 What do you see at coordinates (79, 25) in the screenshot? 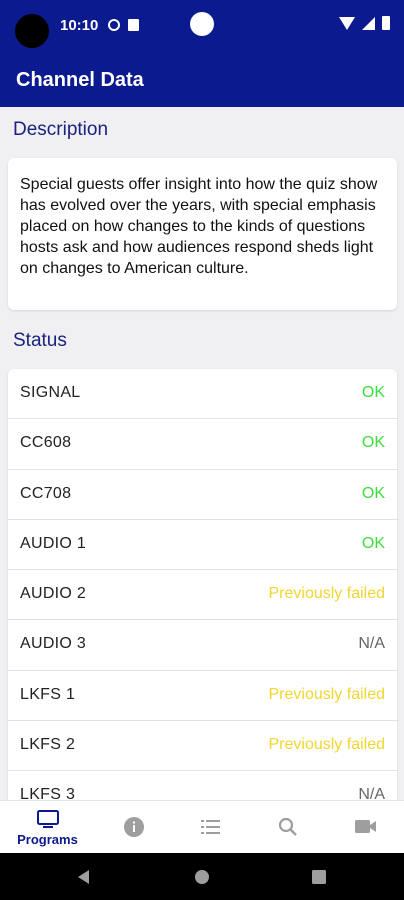
I see `status-time: 10:10` at bounding box center [79, 25].